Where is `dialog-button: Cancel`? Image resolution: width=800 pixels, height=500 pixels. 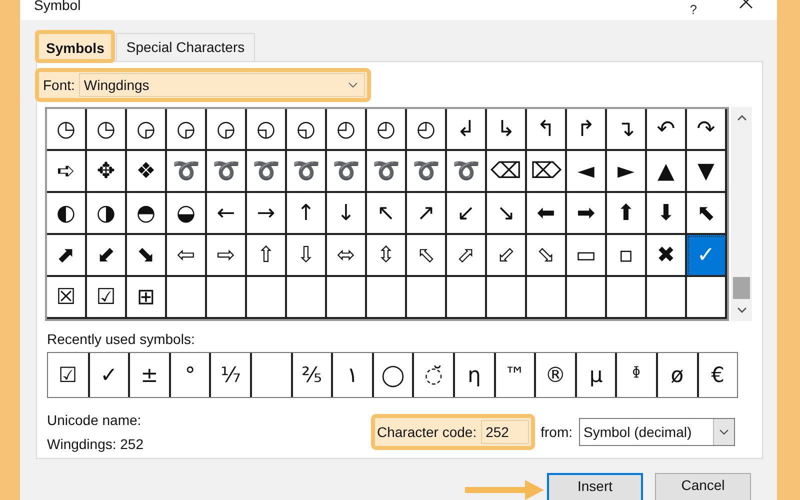 dialog-button: Cancel is located at coordinates (703, 486).